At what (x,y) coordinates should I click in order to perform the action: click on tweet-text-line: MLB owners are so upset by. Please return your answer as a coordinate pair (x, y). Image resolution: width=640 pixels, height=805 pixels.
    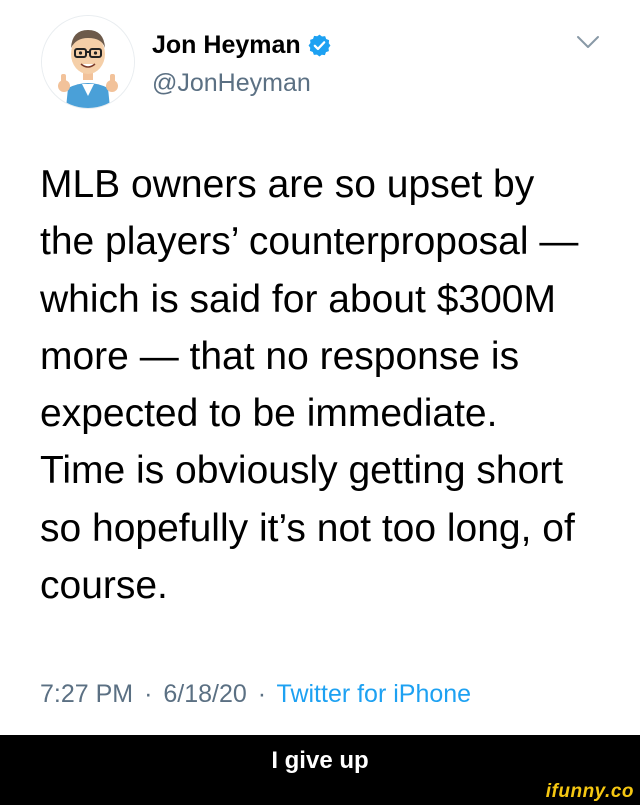
    Looking at the image, I should click on (287, 184).